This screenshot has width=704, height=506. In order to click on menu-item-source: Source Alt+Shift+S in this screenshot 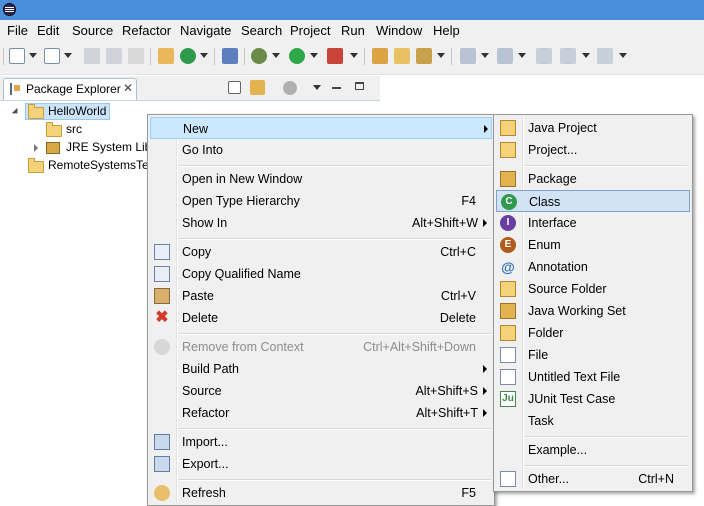, I will do `click(321, 391)`.